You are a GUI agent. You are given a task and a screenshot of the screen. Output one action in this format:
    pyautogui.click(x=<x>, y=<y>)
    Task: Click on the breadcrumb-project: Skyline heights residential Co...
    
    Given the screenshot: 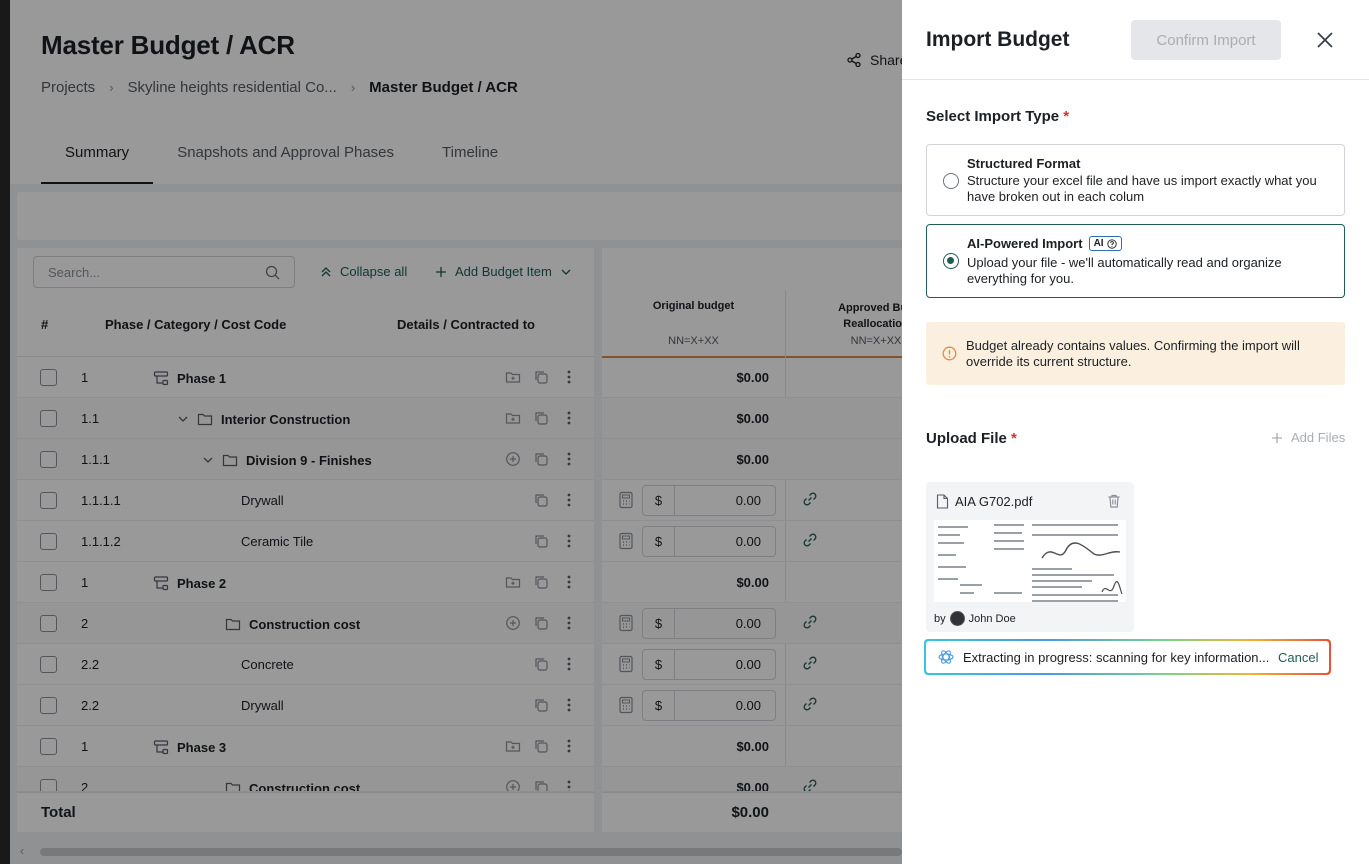 What is the action you would take?
    pyautogui.click(x=232, y=87)
    